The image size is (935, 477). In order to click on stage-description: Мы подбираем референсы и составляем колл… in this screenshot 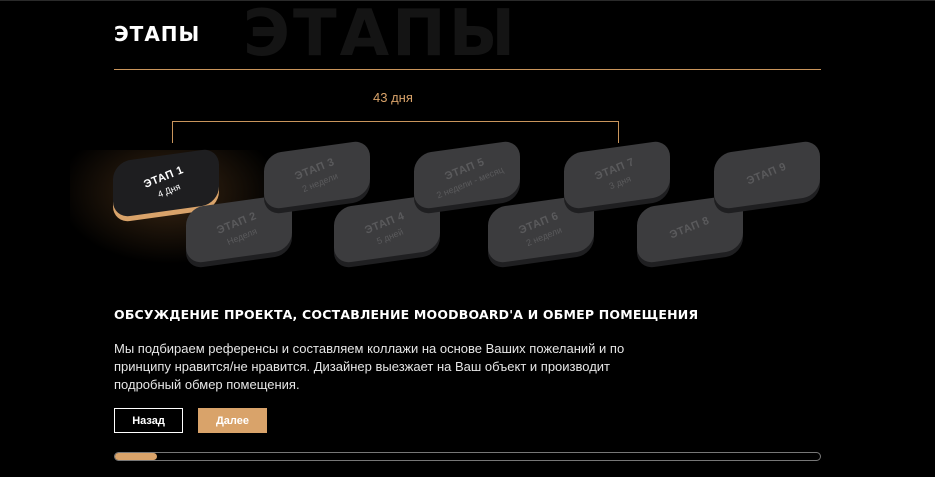, I will do `click(369, 366)`.